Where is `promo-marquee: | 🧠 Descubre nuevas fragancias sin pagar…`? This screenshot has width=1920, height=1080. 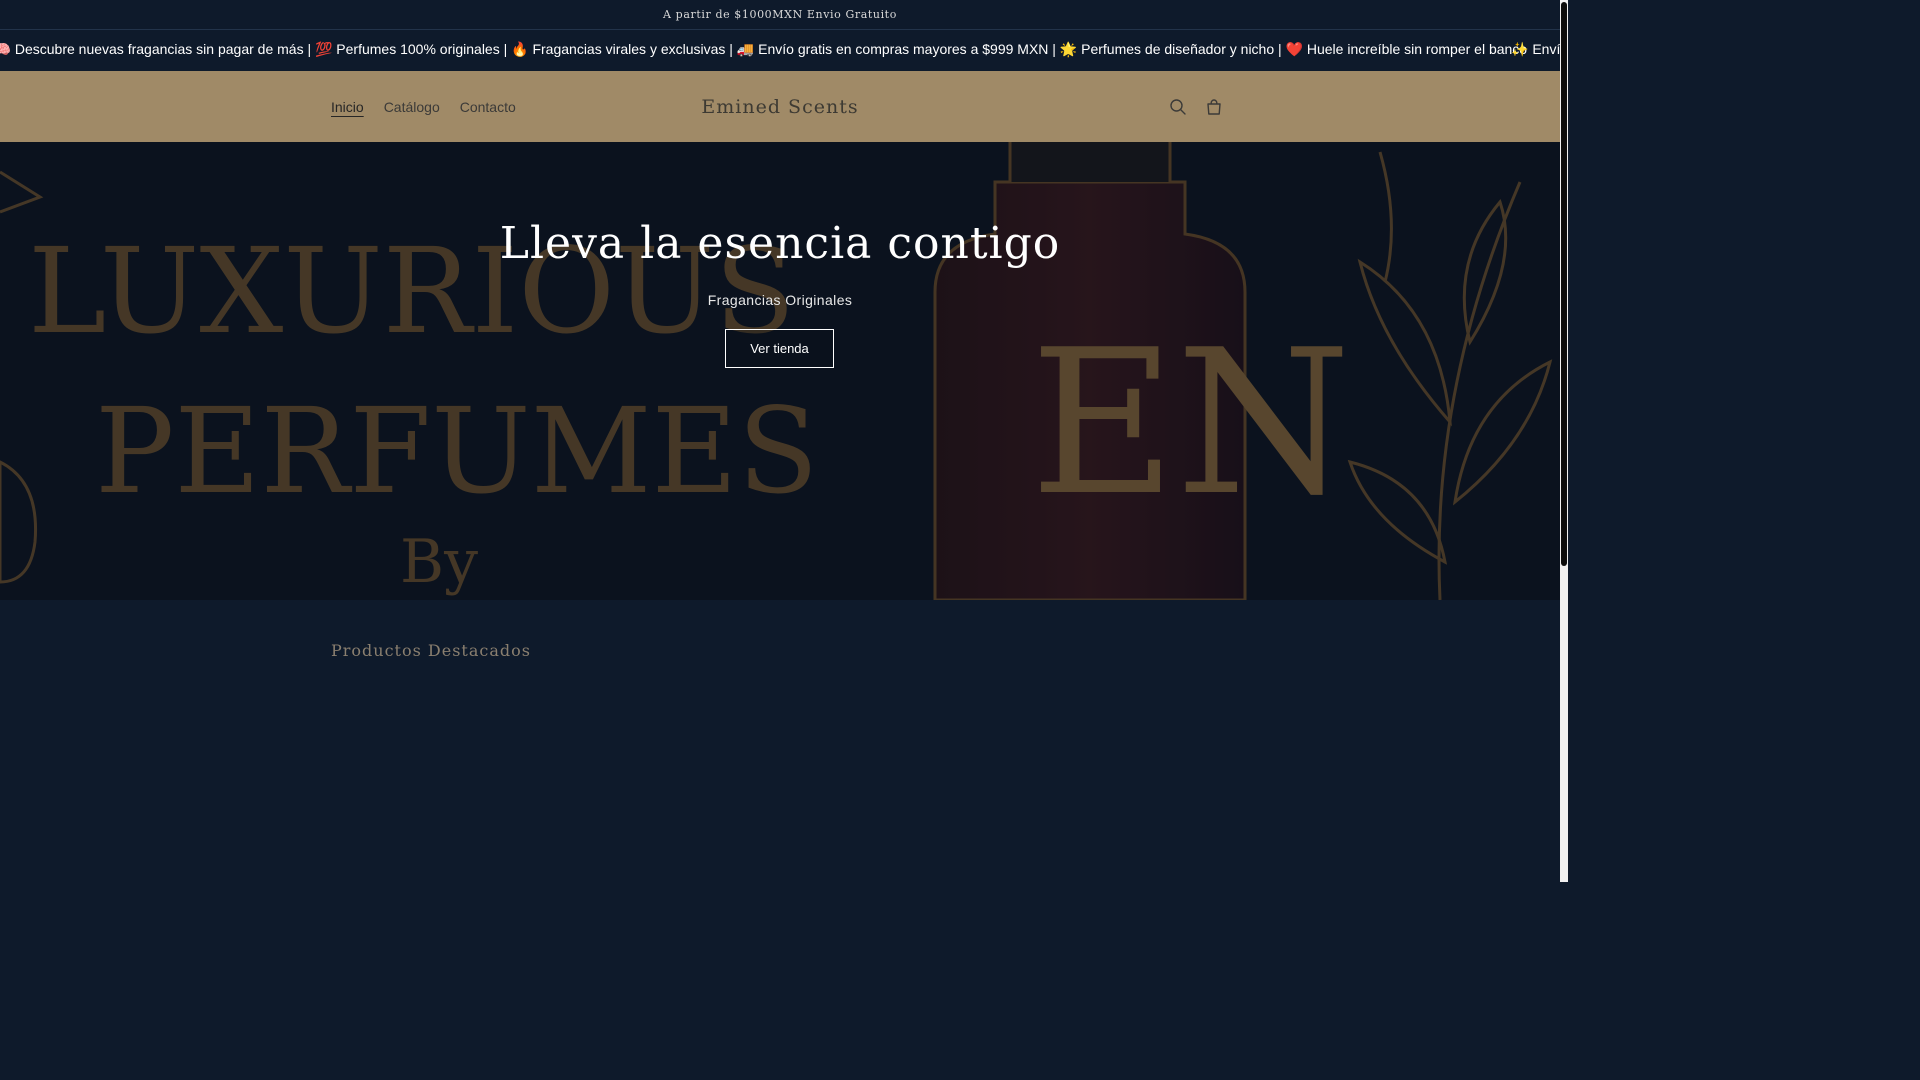 promo-marquee: | 🧠 Descubre nuevas fragancias sin pagar… is located at coordinates (780, 50).